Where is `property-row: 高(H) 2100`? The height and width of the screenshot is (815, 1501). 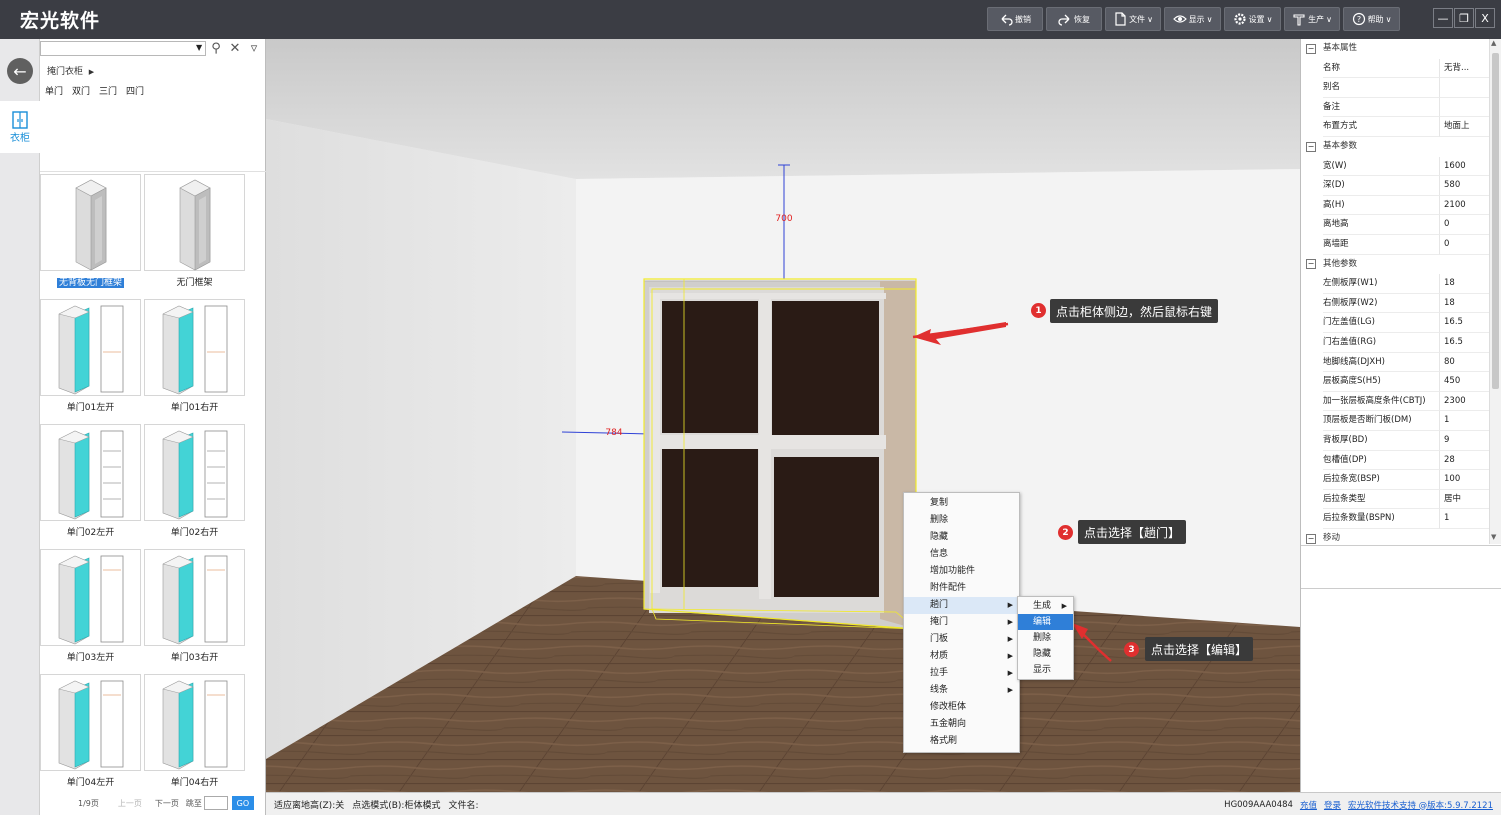
property-row: 高(H) 2100 is located at coordinates (1395, 205).